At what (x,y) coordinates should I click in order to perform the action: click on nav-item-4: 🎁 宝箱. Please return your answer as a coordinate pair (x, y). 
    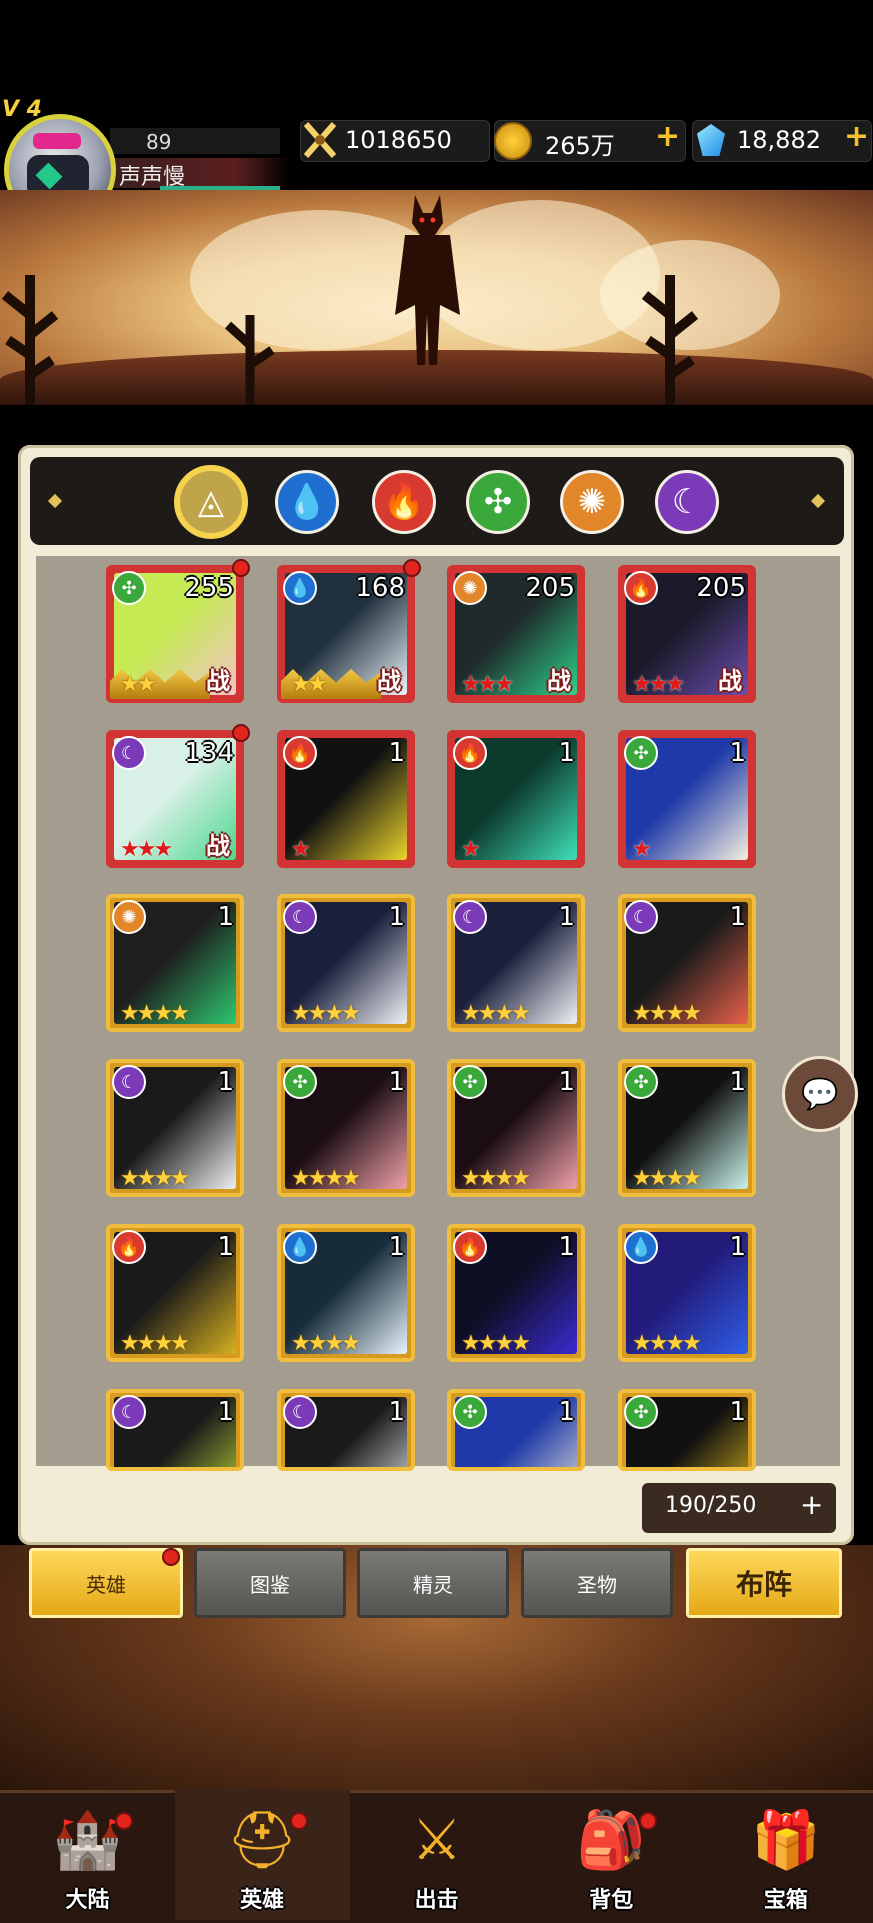
    Looking at the image, I should click on (785, 1855).